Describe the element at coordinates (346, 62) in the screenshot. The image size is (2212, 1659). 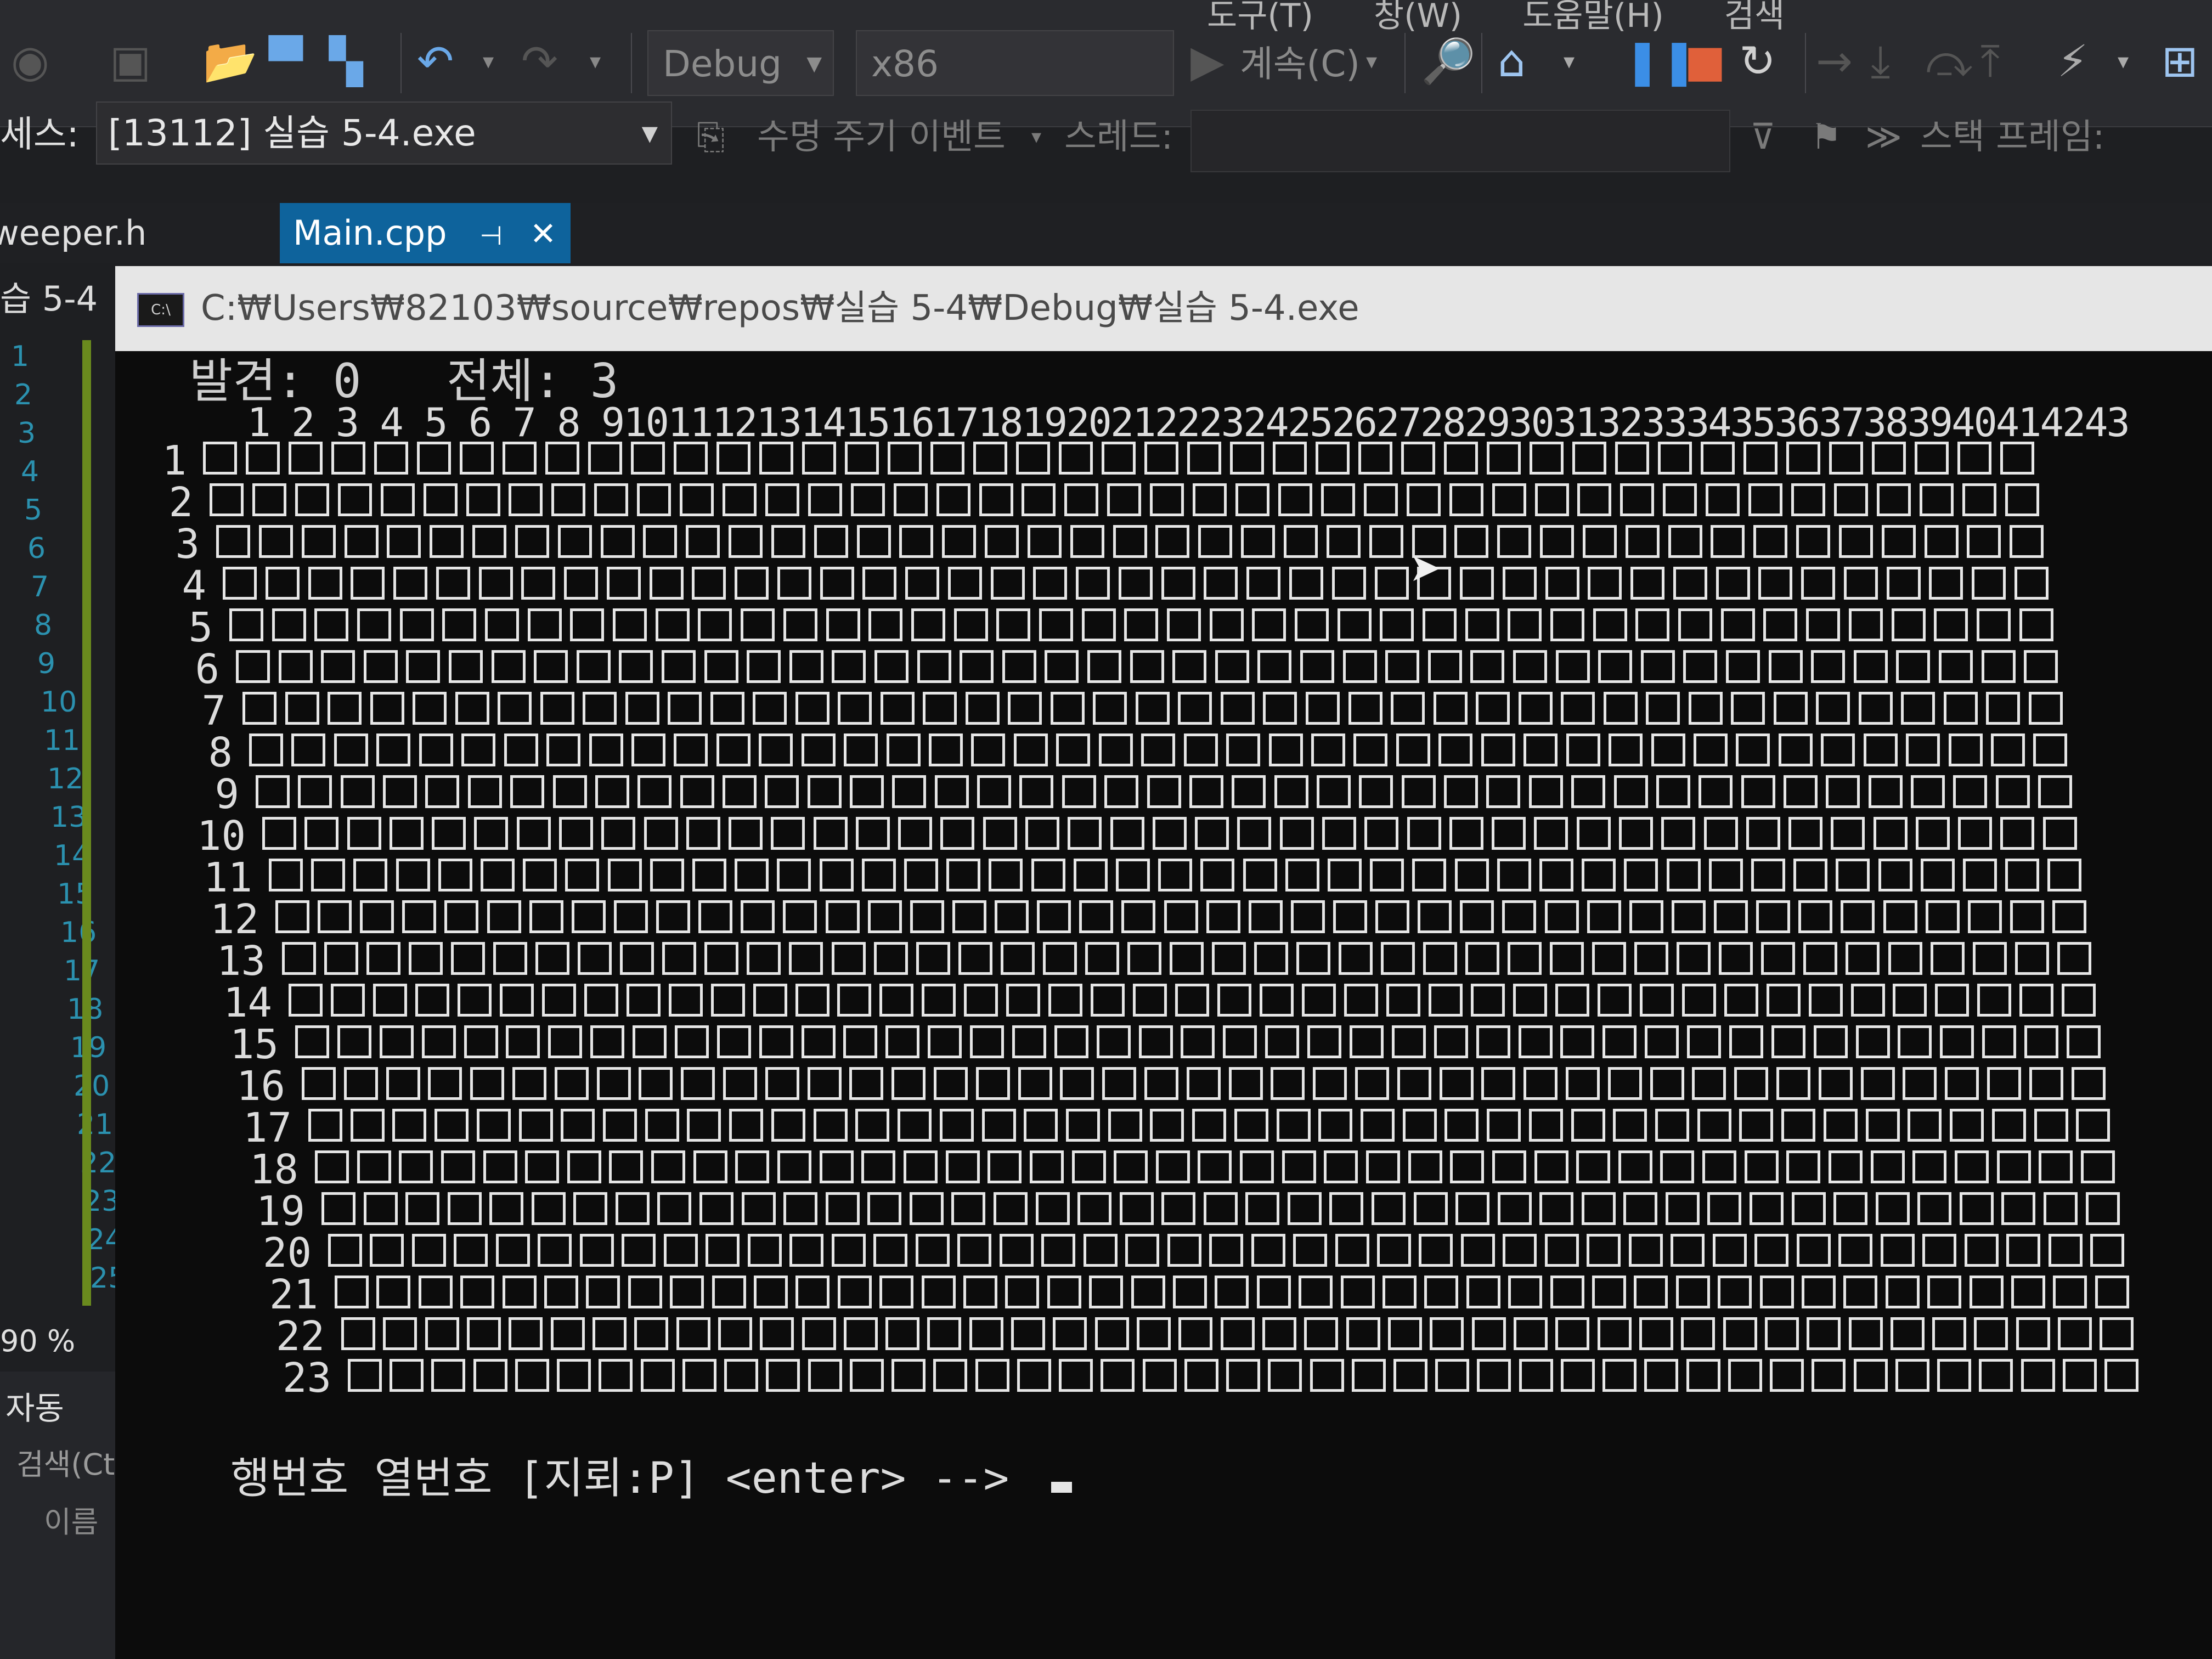
I see `save-all-icon: ▚` at that location.